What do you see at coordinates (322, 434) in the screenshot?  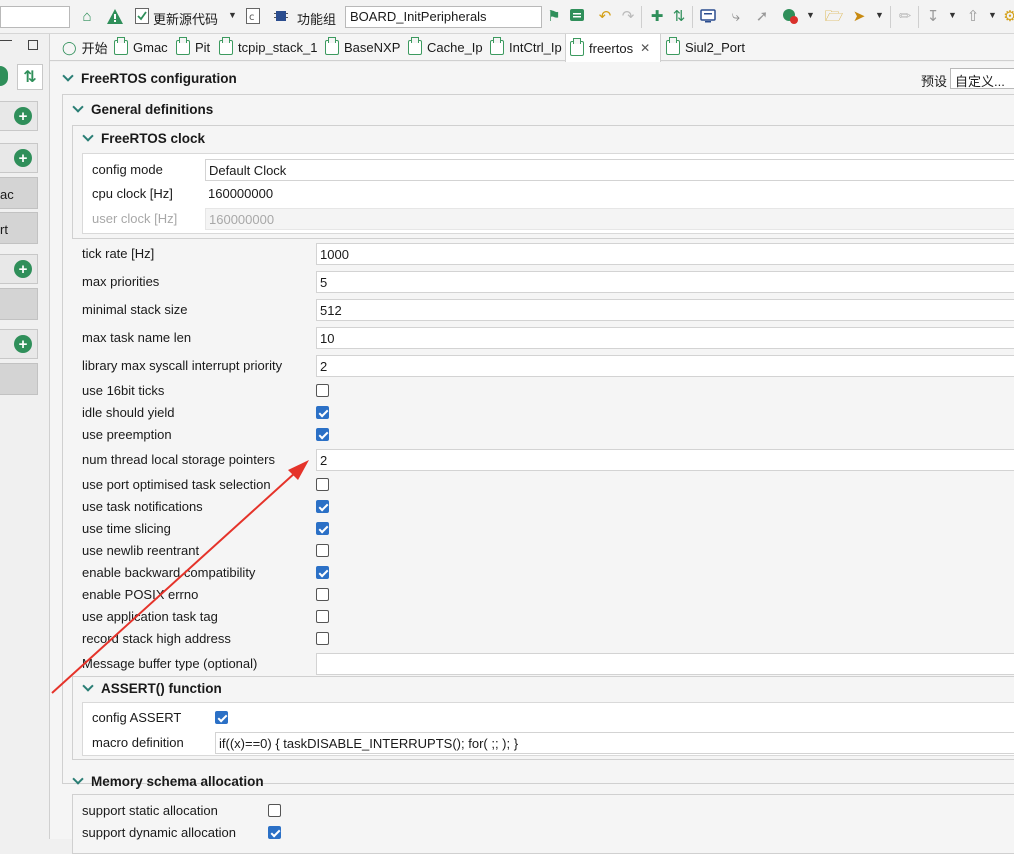 I see `use-preemption-checkbox` at bounding box center [322, 434].